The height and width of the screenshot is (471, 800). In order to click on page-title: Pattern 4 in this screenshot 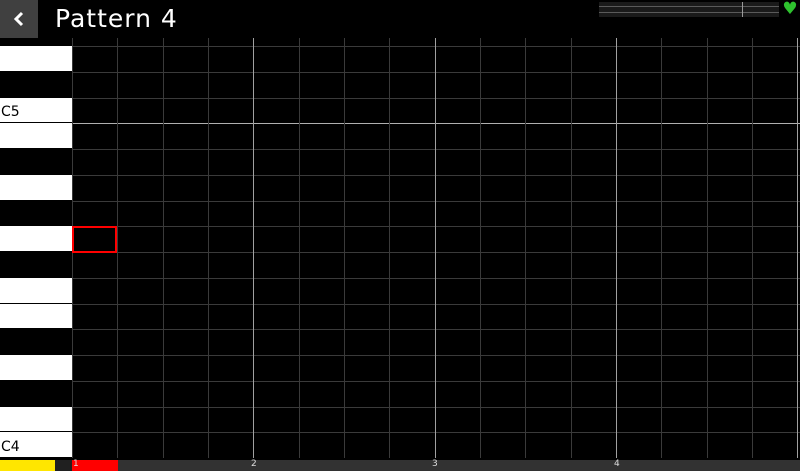, I will do `click(116, 18)`.